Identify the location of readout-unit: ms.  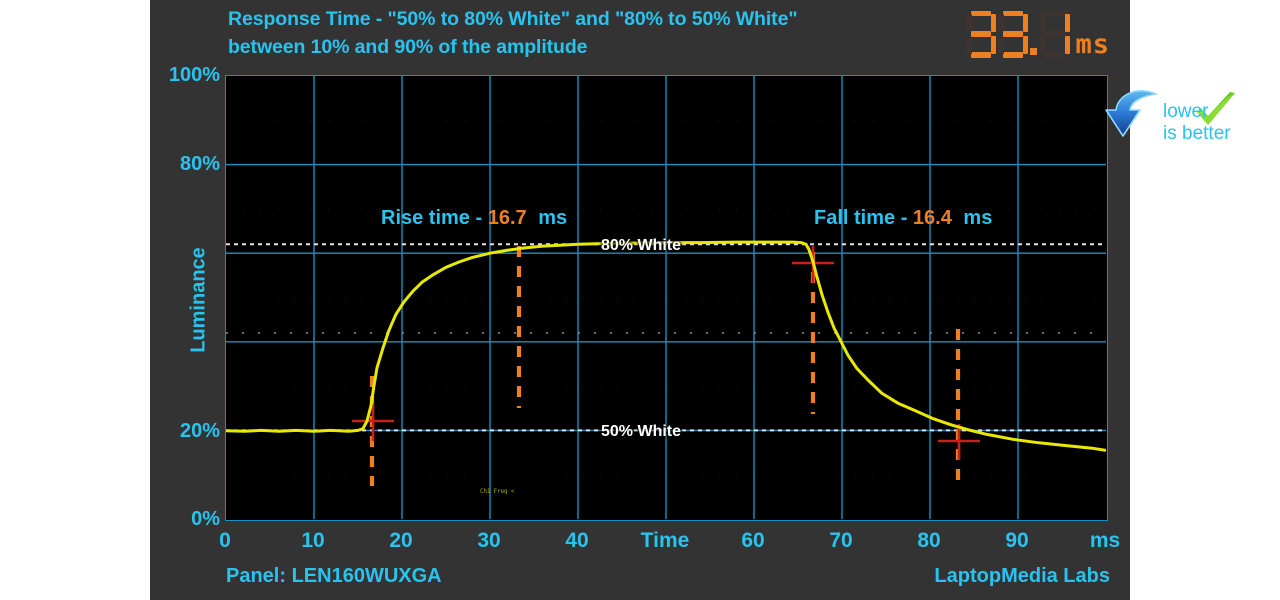
(1092, 44).